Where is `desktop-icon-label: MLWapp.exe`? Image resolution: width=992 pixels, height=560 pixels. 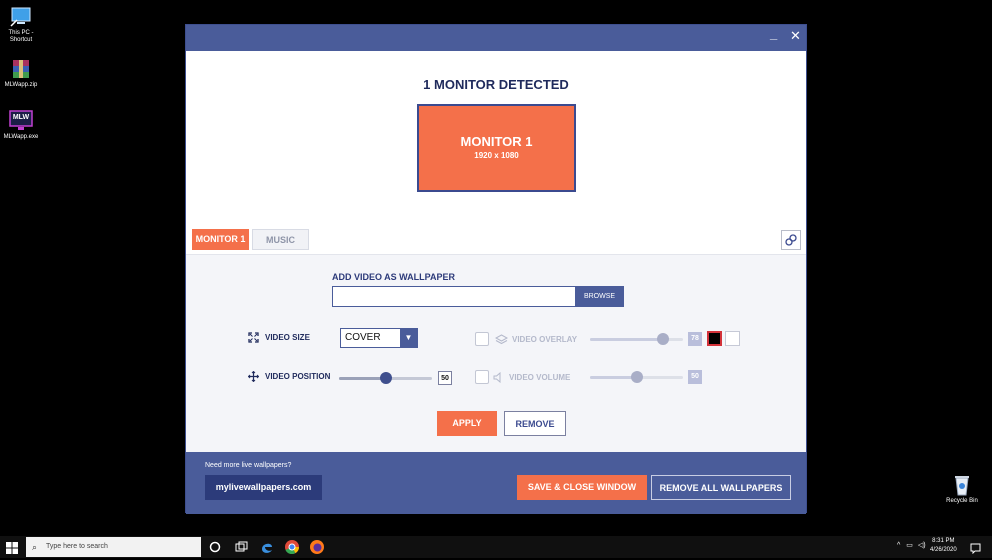
desktop-icon-label: MLWapp.exe is located at coordinates (21, 137).